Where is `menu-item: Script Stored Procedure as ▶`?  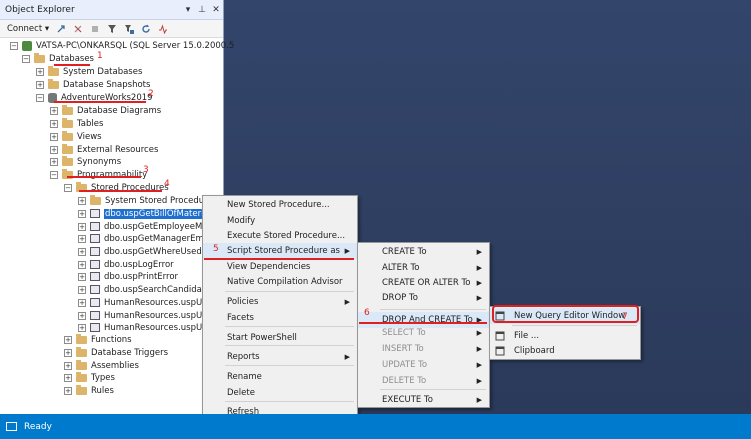 menu-item: Script Stored Procedure as ▶ is located at coordinates (280, 251).